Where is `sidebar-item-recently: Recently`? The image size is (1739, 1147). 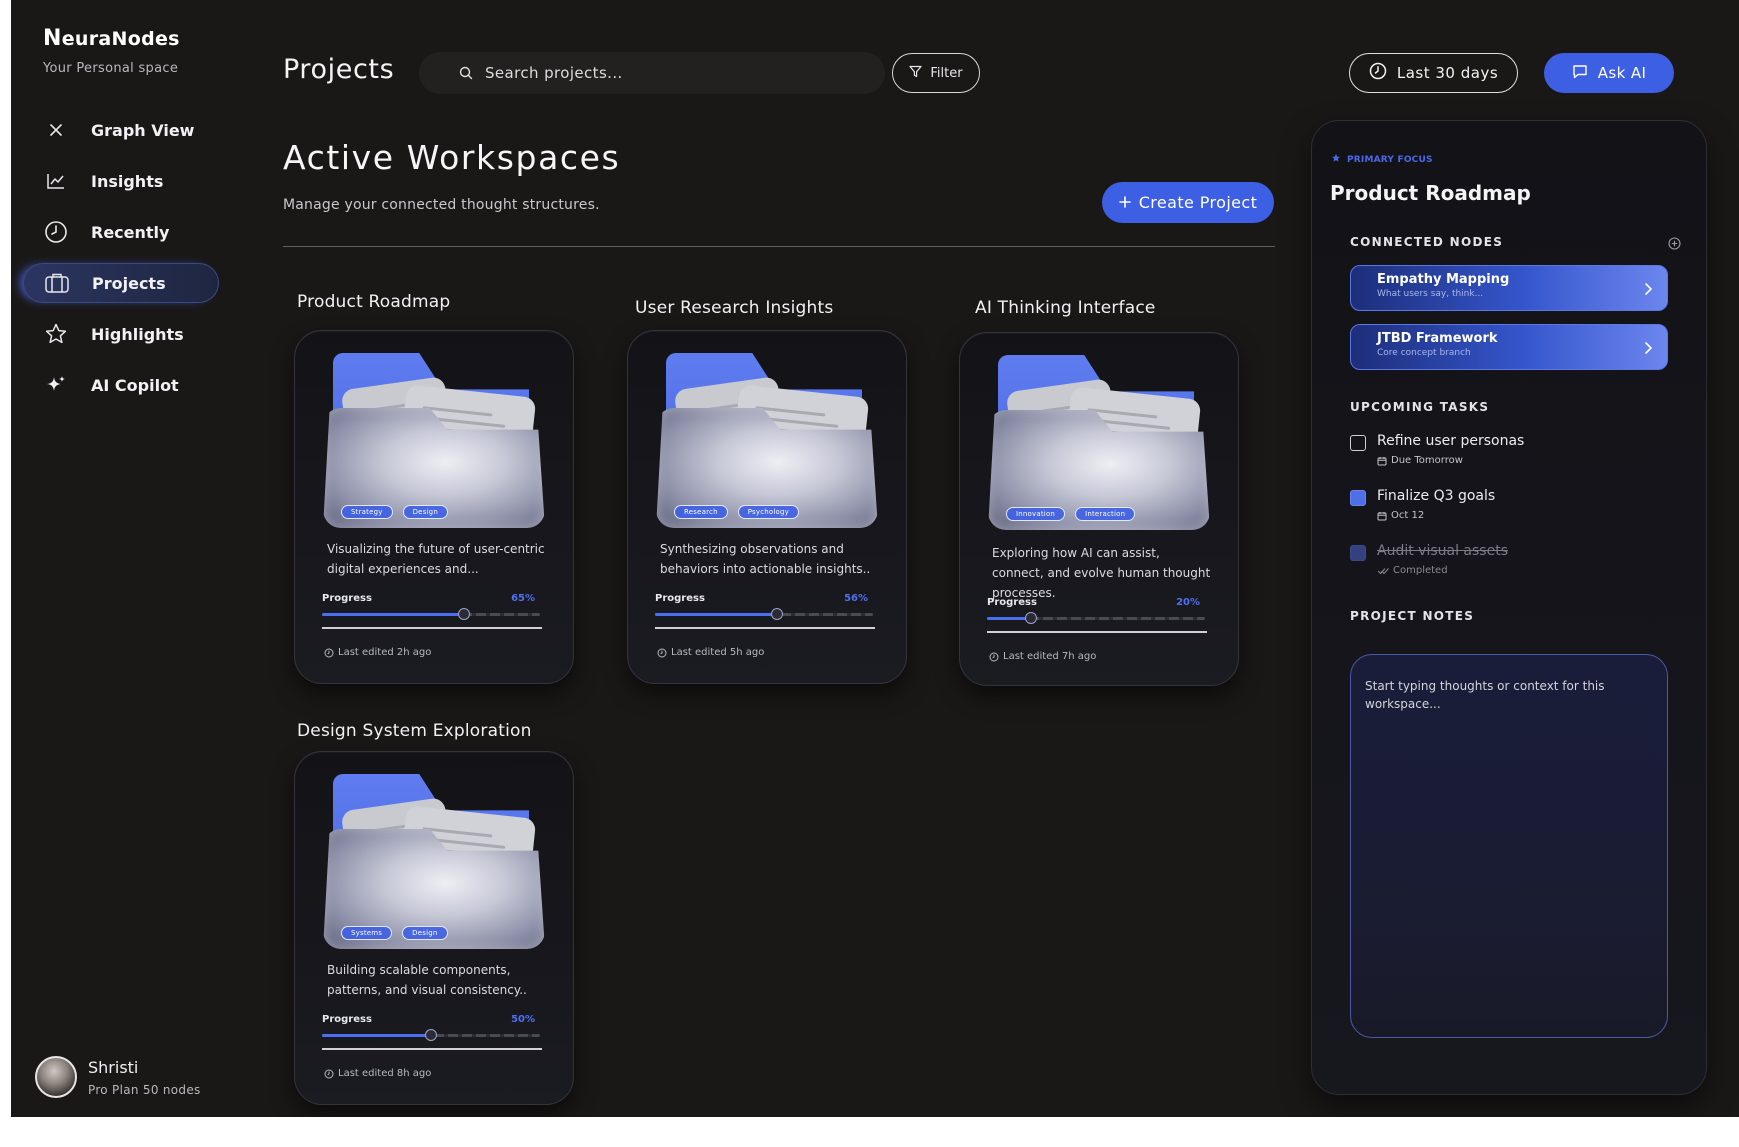 sidebar-item-recently: Recently is located at coordinates (121, 232).